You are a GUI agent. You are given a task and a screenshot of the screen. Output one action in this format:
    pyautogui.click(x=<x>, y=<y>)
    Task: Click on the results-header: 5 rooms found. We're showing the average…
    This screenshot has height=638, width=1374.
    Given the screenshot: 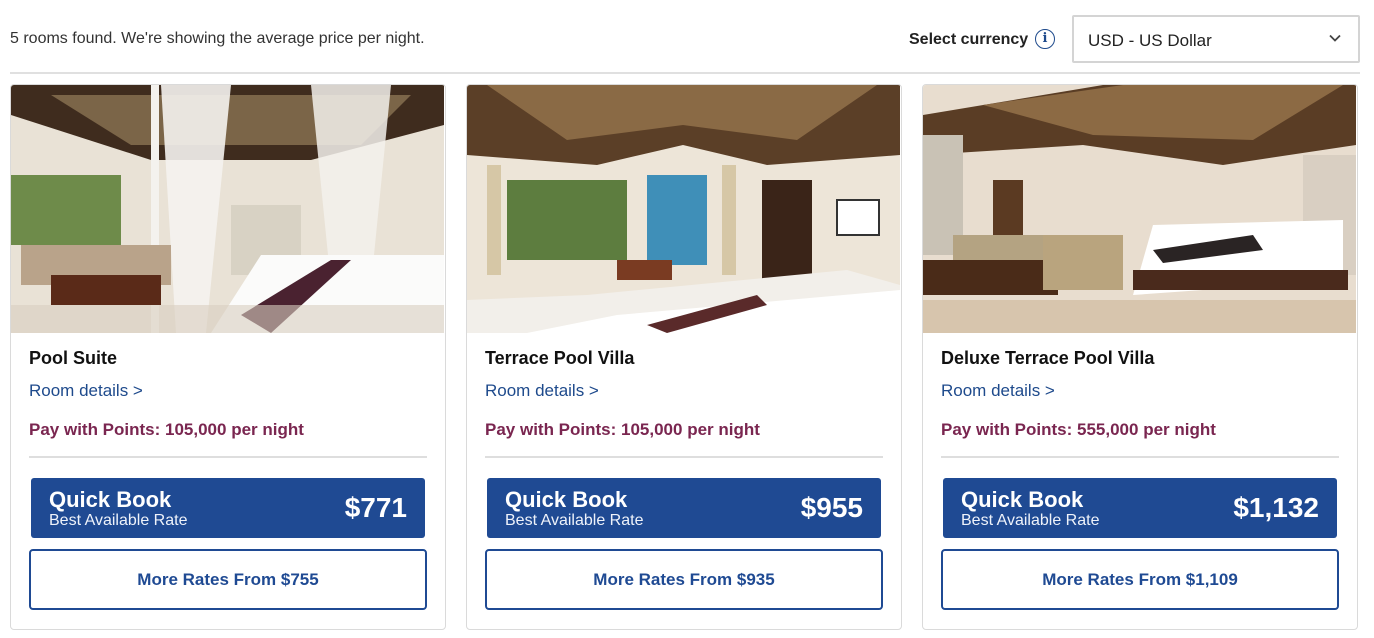 What is the action you would take?
    pyautogui.click(x=687, y=37)
    